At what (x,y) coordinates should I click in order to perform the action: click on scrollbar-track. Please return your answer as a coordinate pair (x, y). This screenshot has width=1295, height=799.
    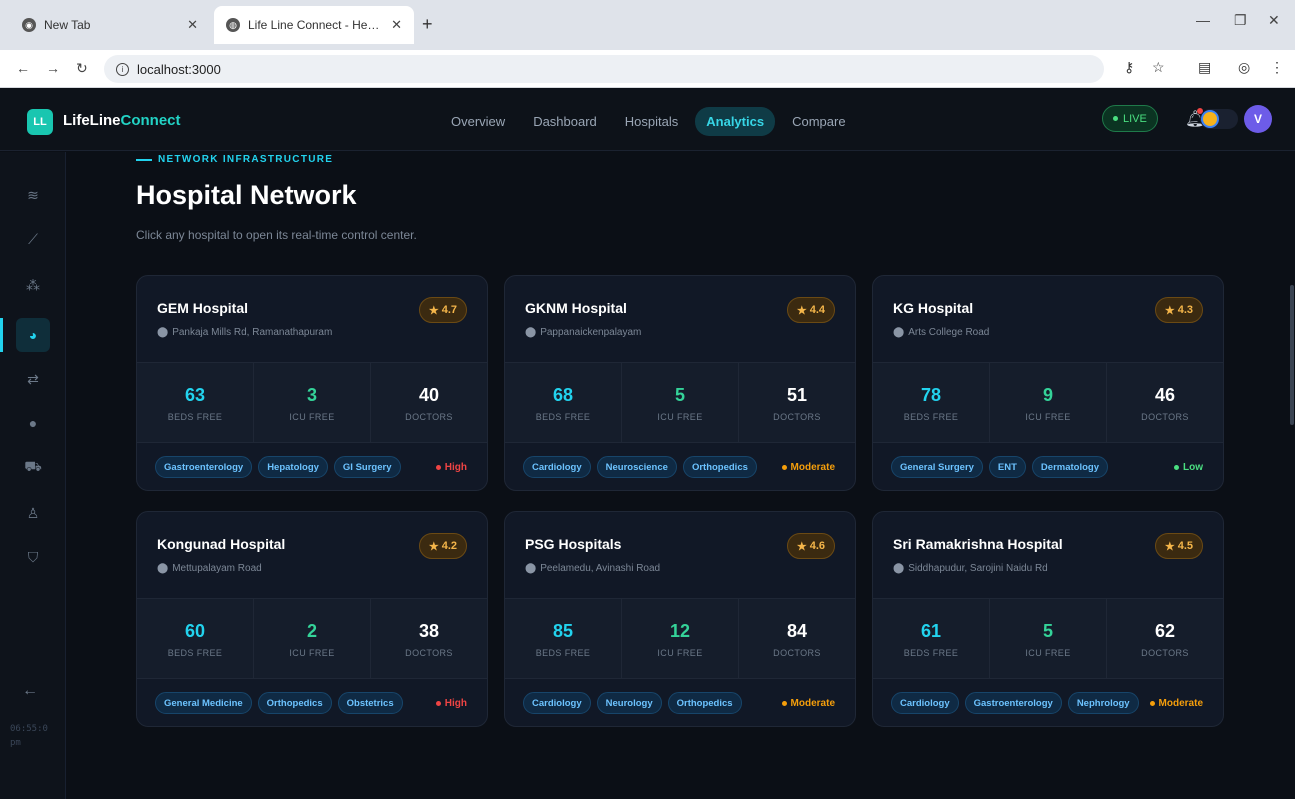
    Looking at the image, I should click on (1291, 475).